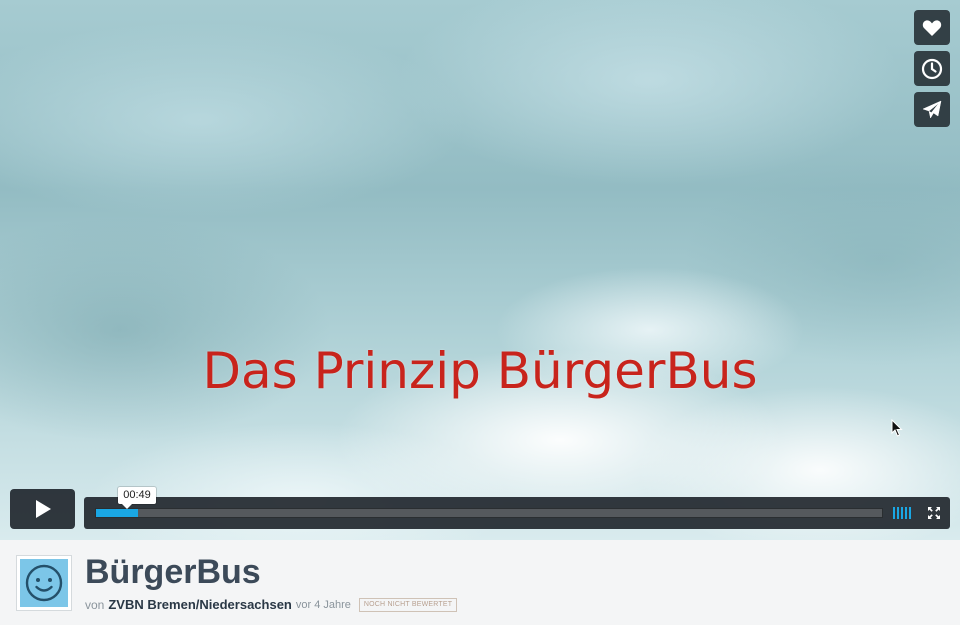 Image resolution: width=960 pixels, height=625 pixels. I want to click on fullscreen-icon, so click(934, 513).